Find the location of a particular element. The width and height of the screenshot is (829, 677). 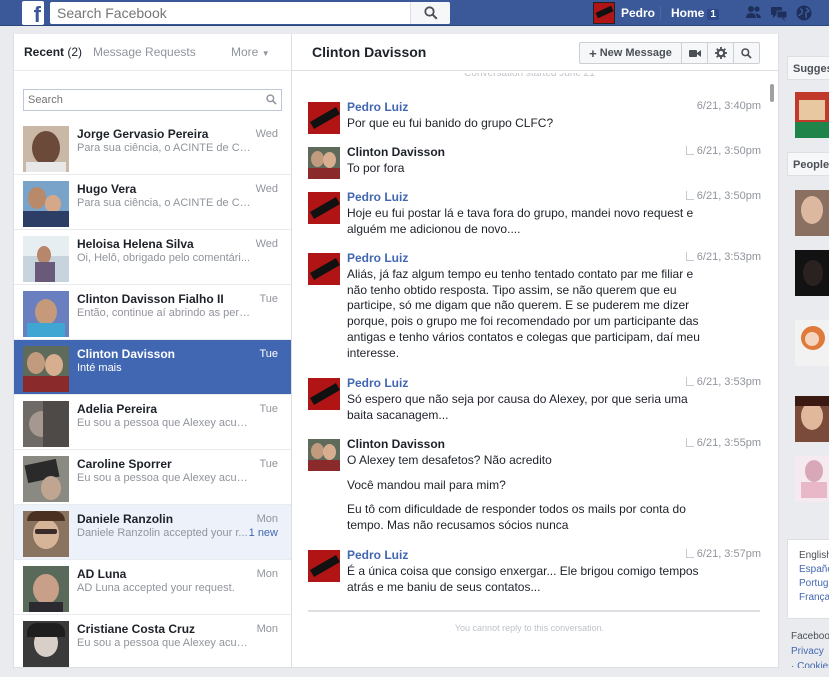

gear-icon is located at coordinates (720, 53).